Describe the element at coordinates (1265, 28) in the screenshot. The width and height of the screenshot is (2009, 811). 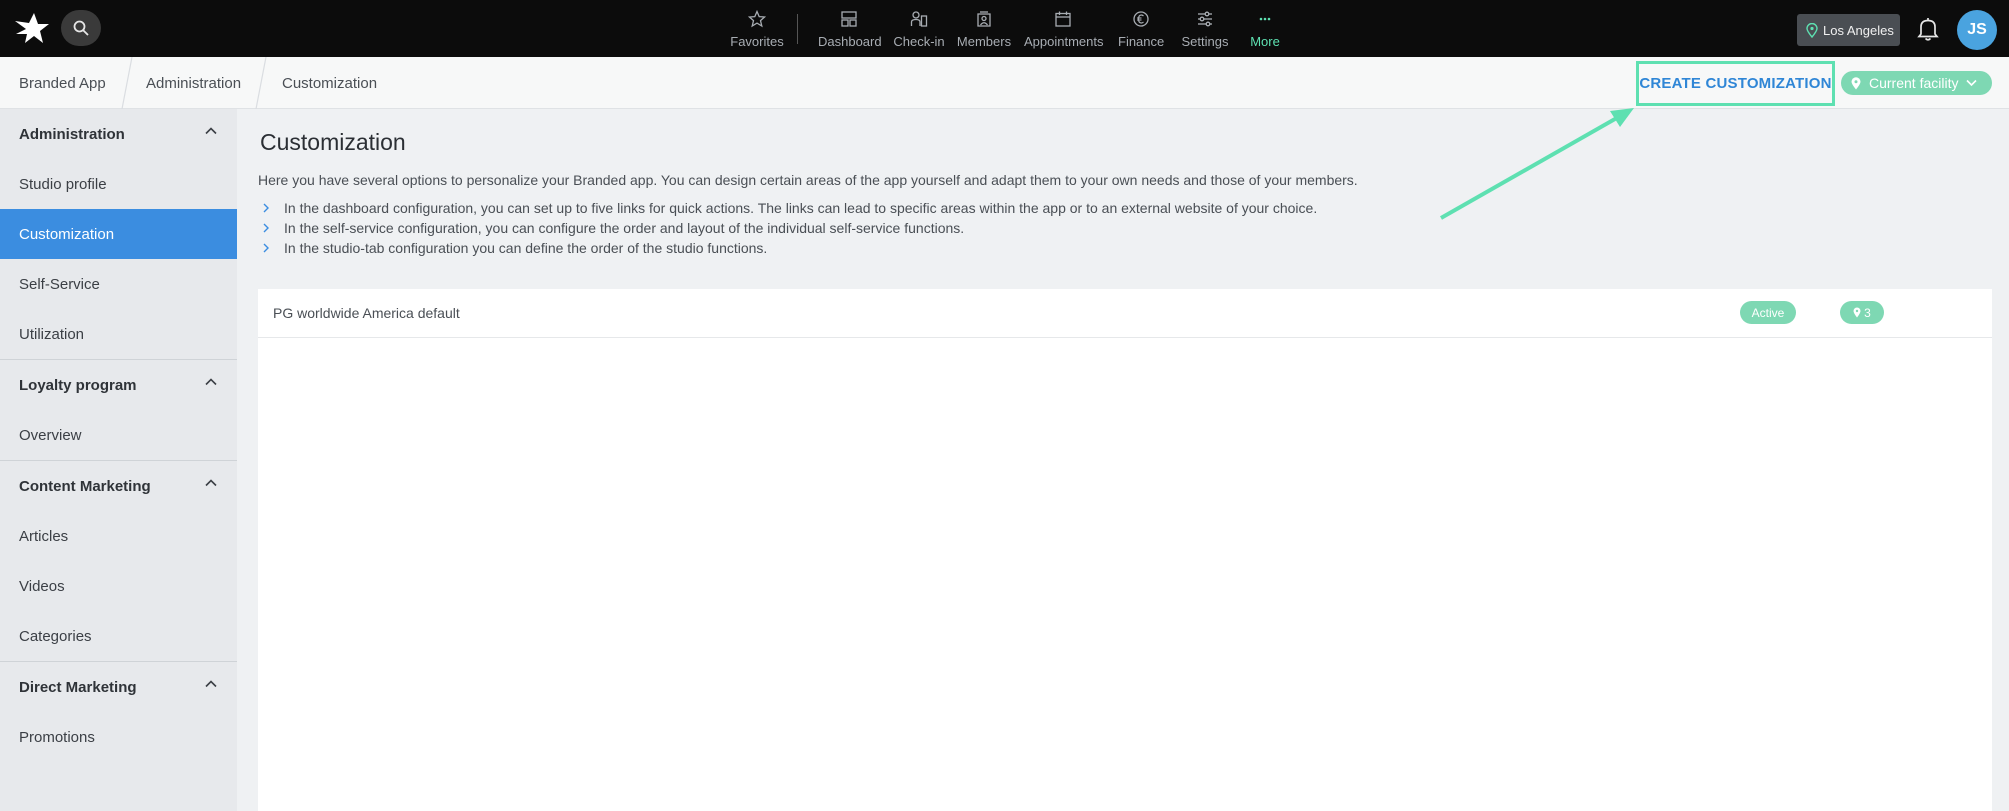
I see `nav-more: More` at that location.